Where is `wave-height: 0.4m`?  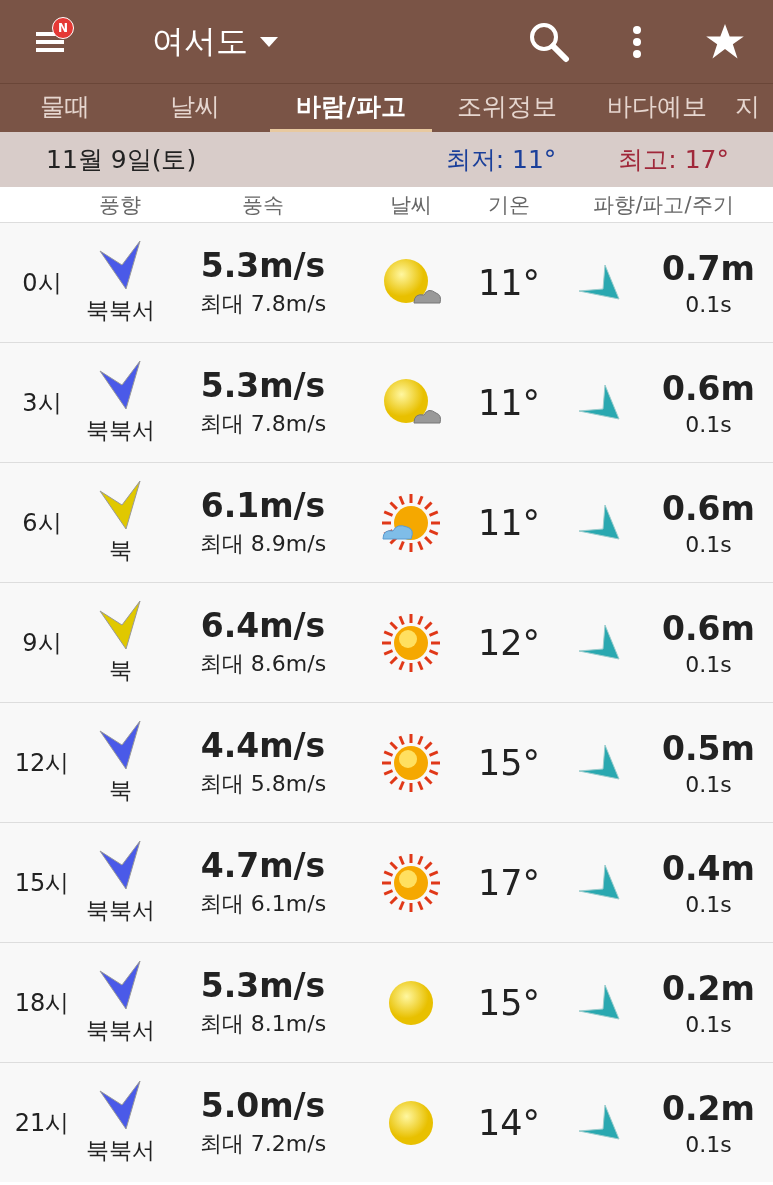 wave-height: 0.4m is located at coordinates (708, 868).